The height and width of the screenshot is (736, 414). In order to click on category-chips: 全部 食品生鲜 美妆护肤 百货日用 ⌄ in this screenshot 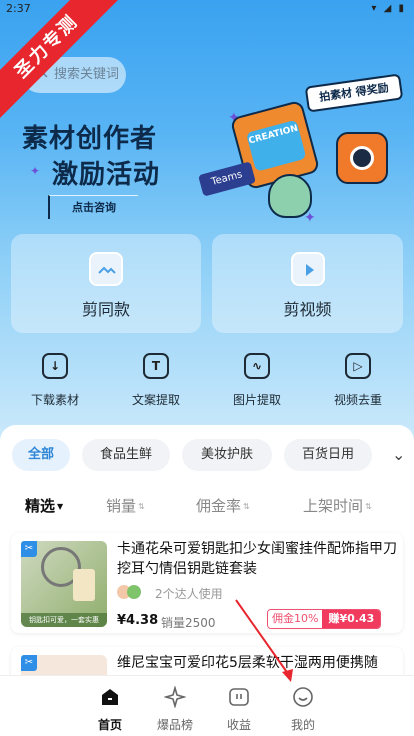, I will do `click(212, 455)`.